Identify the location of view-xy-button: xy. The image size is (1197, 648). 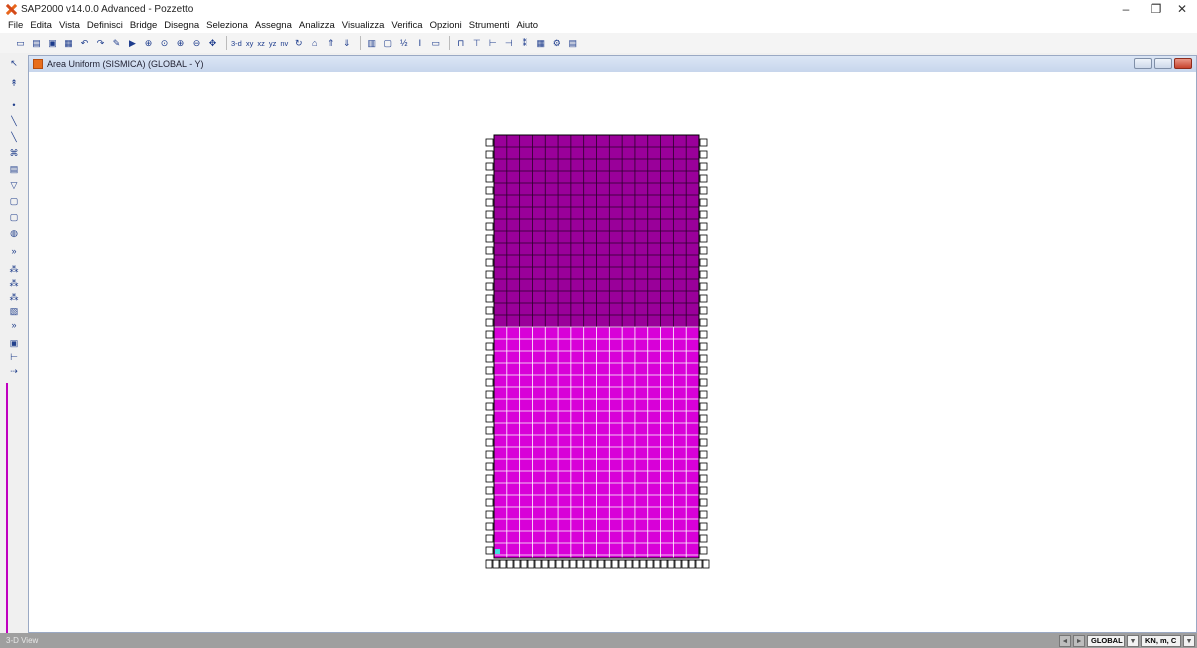
(250, 43).